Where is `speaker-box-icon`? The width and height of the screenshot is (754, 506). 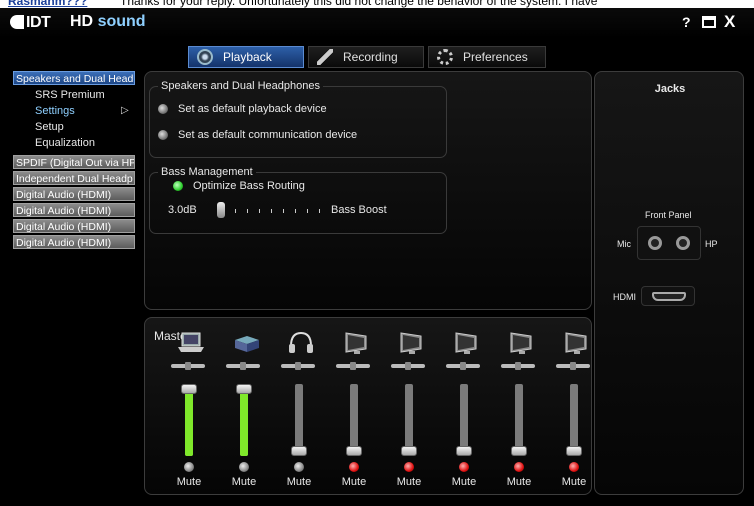
speaker-box-icon is located at coordinates (246, 343).